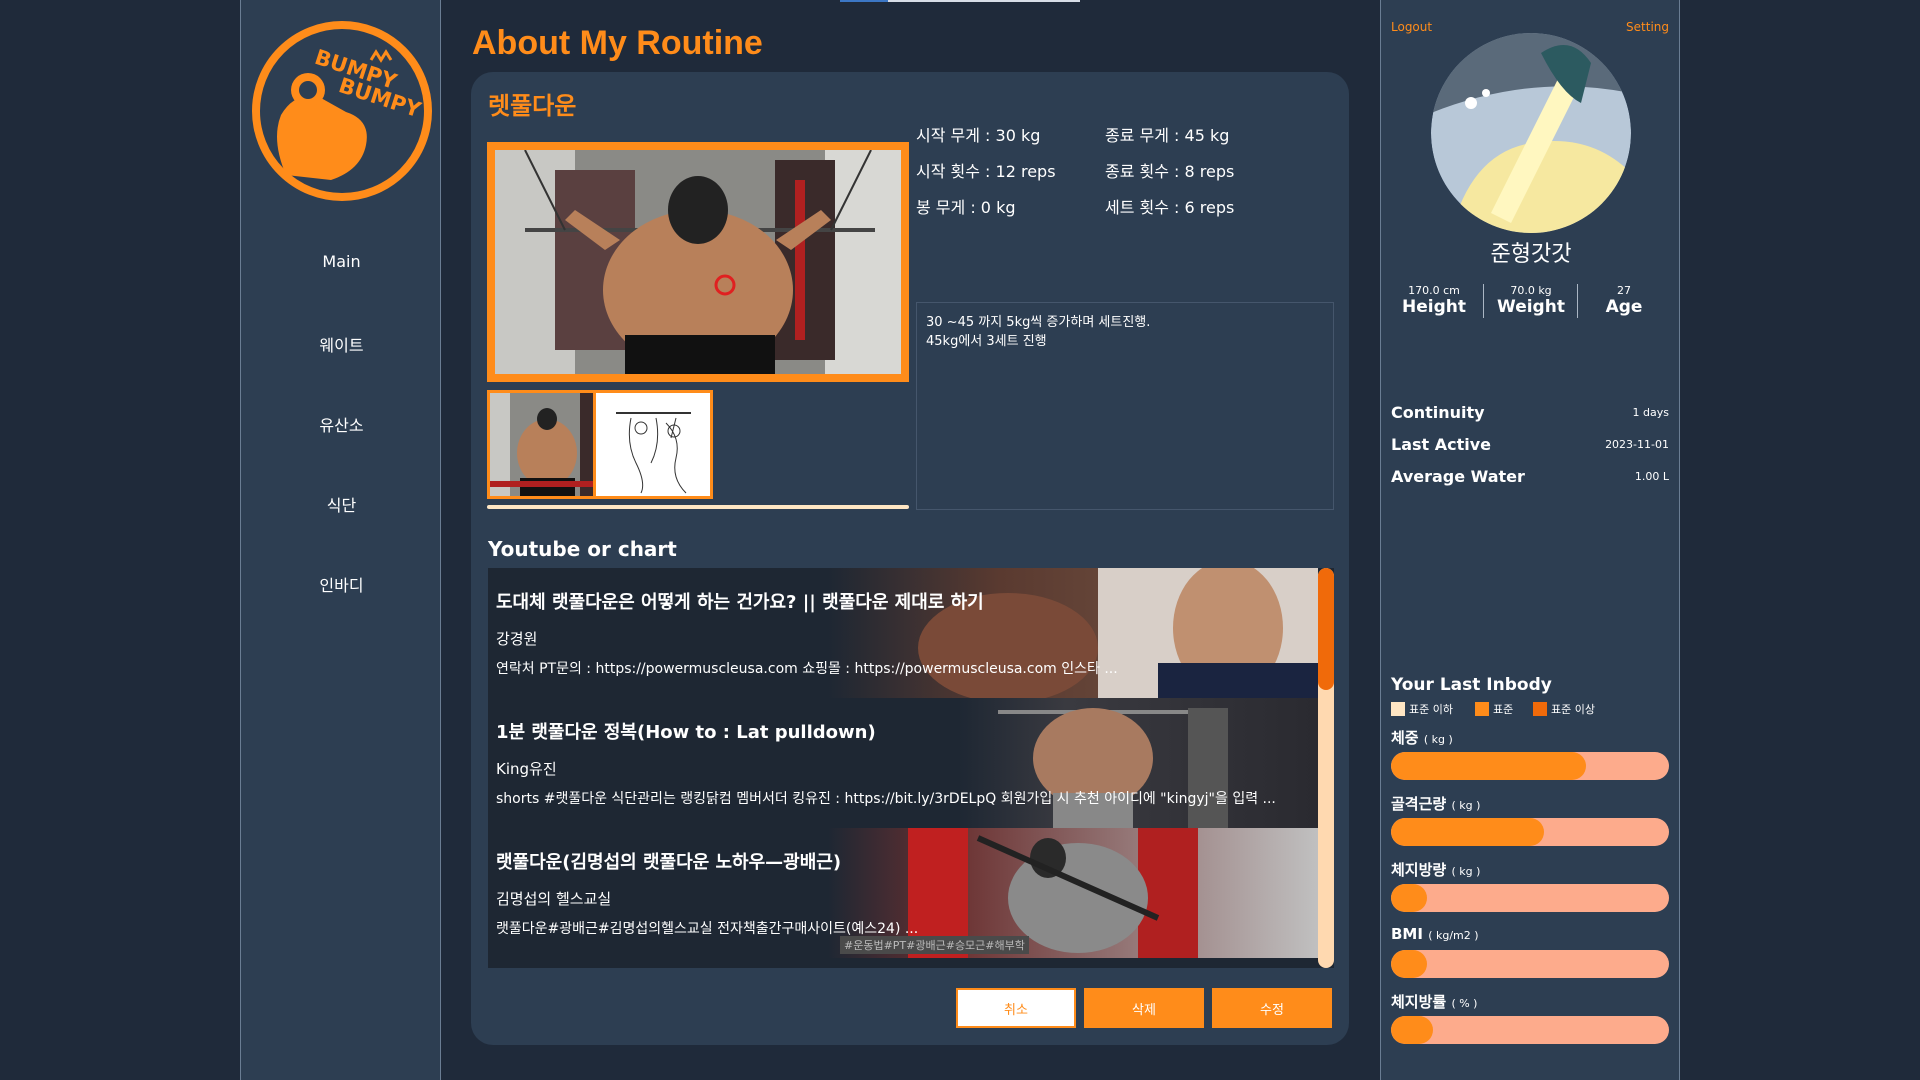  What do you see at coordinates (1650, 412) in the screenshot?
I see `continuity-value: 1 days` at bounding box center [1650, 412].